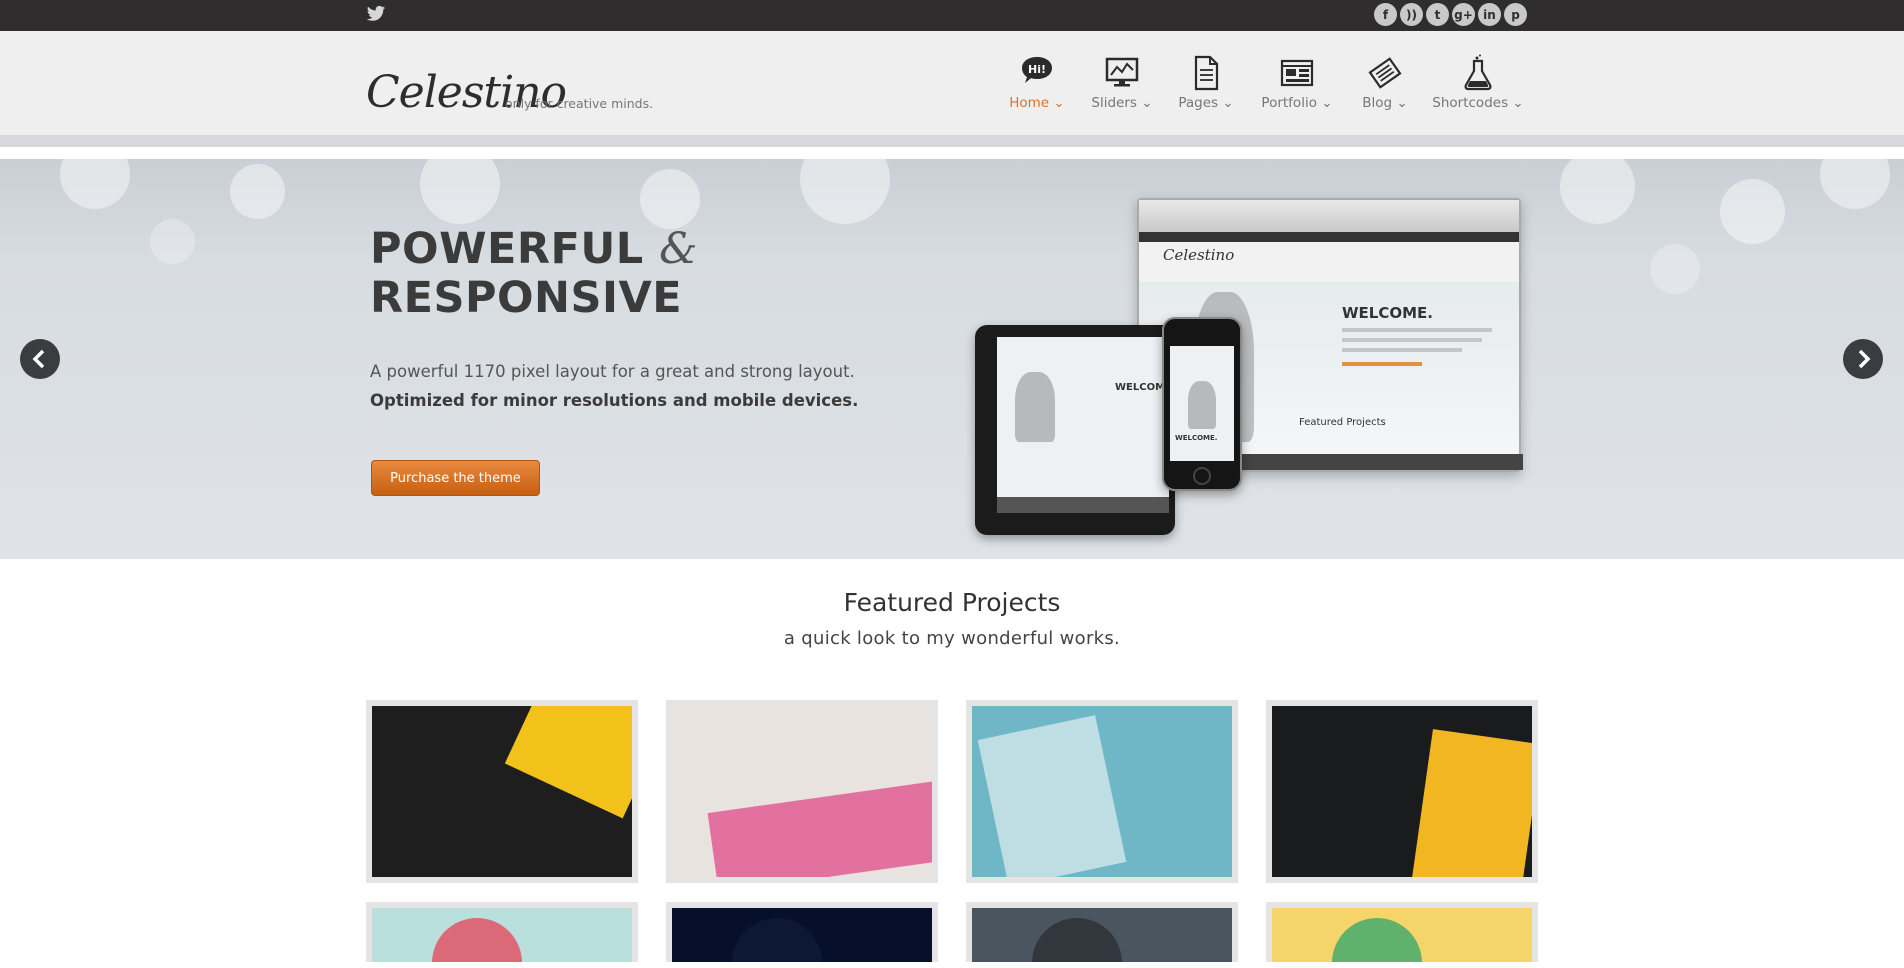 The width and height of the screenshot is (1904, 968). What do you see at coordinates (952, 15) in the screenshot?
I see `top-bar: f)) t g+ in p` at bounding box center [952, 15].